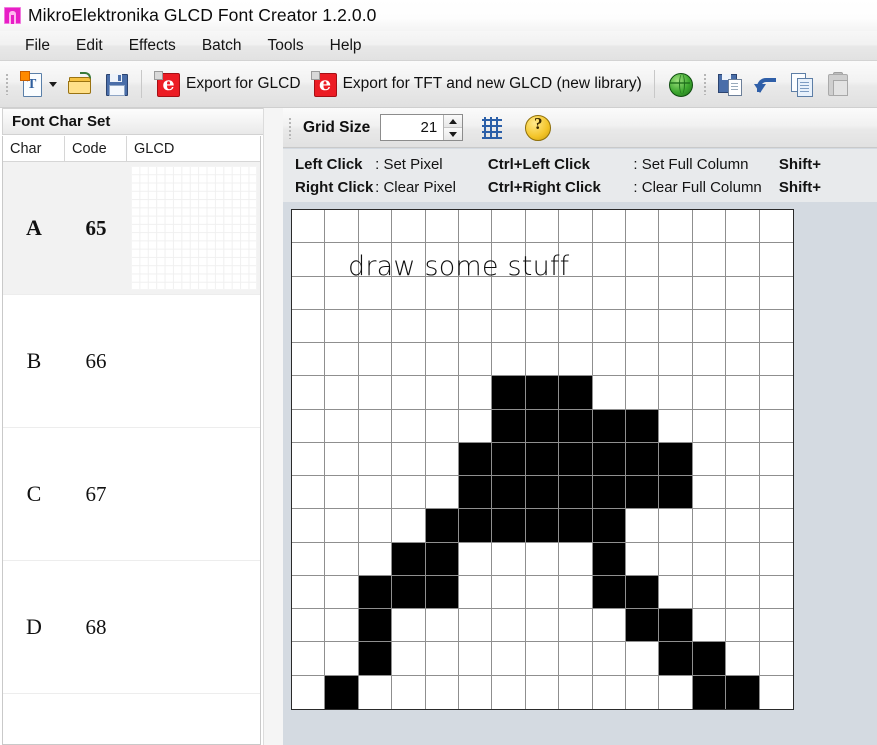  Describe the element at coordinates (766, 84) in the screenshot. I see `undo-button` at that location.